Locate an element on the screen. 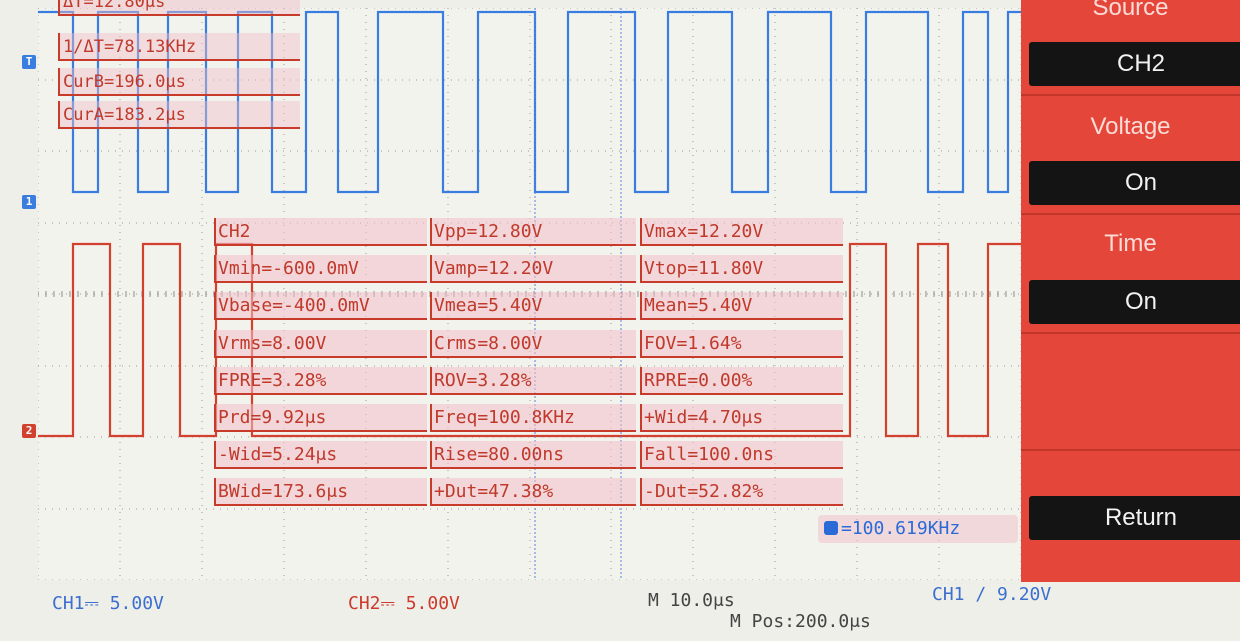 The image size is (1240, 641). menu-source-button: CH2 is located at coordinates (1134, 64).